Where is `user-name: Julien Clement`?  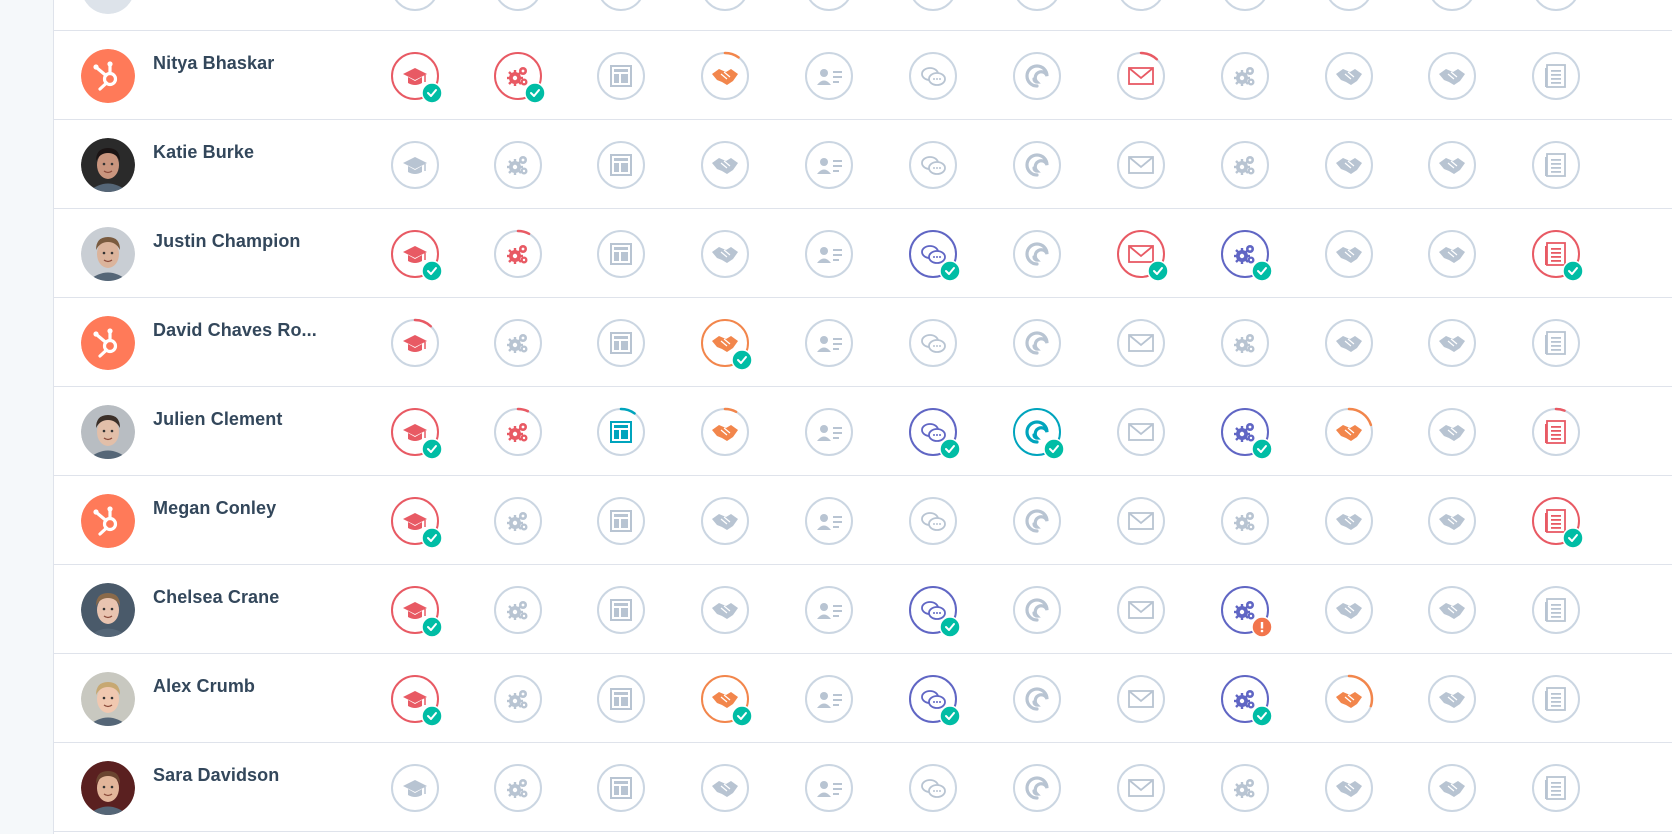
user-name: Julien Clement is located at coordinates (217, 419).